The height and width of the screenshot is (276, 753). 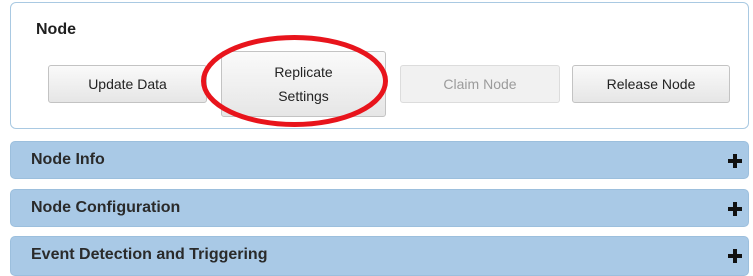 I want to click on accordion-node-configuration-label: Node Configuration, so click(x=106, y=207).